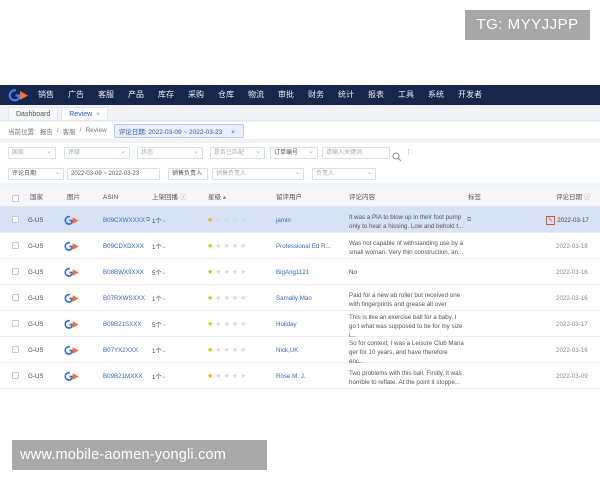 This screenshot has height=480, width=600. What do you see at coordinates (286, 95) in the screenshot?
I see `nav-item-approval: 审批` at bounding box center [286, 95].